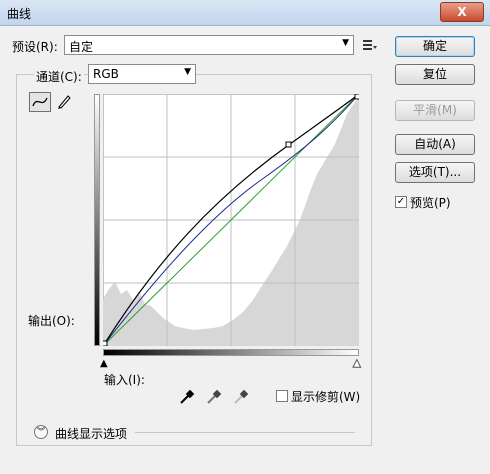  I want to click on menu-icon, so click(370, 45).